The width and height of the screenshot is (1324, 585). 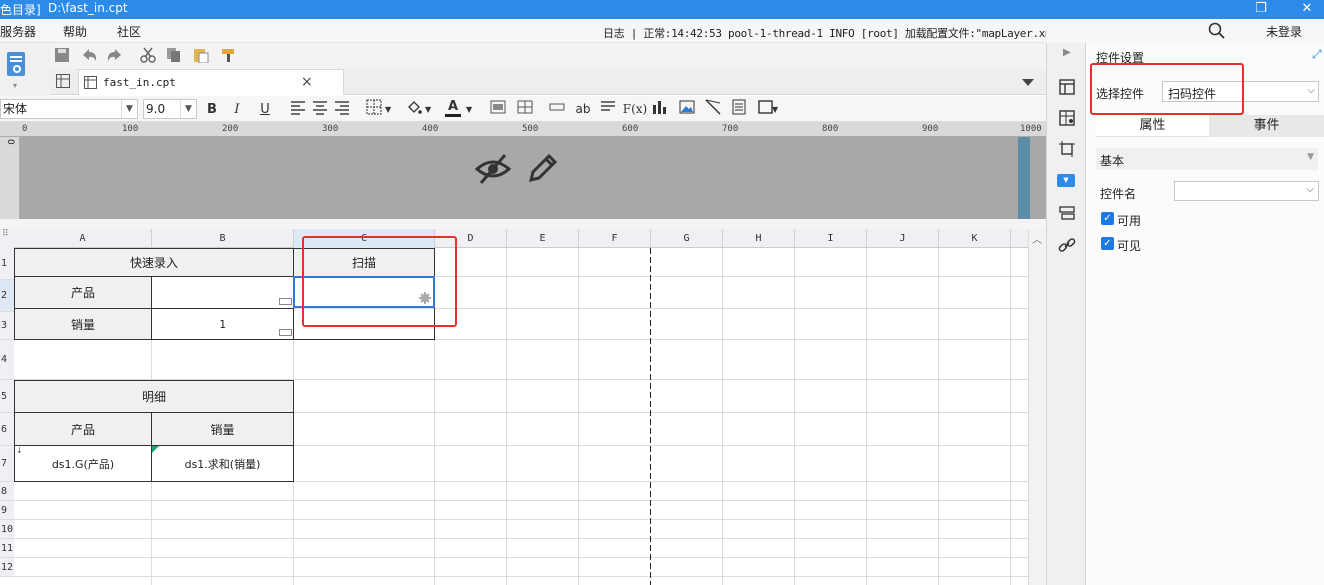 I want to click on redo-icon, so click(x=115, y=55).